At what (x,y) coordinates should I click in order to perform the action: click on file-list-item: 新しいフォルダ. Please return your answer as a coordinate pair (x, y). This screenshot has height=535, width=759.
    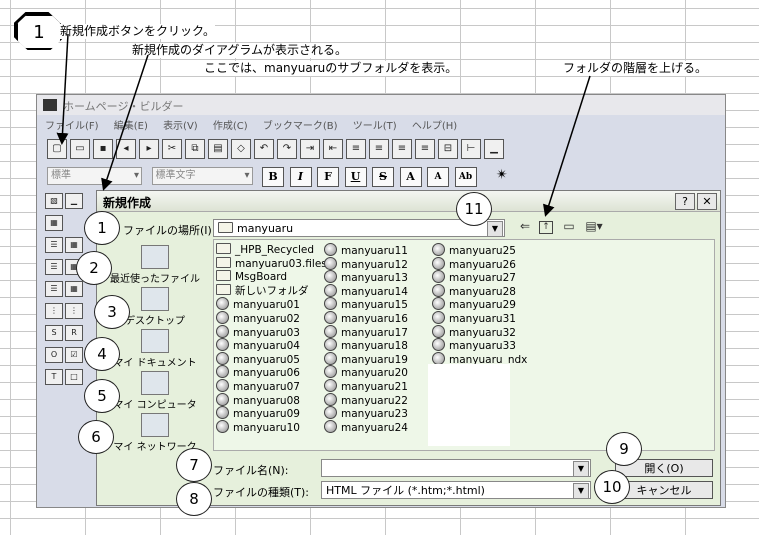
    Looking at the image, I should click on (271, 290).